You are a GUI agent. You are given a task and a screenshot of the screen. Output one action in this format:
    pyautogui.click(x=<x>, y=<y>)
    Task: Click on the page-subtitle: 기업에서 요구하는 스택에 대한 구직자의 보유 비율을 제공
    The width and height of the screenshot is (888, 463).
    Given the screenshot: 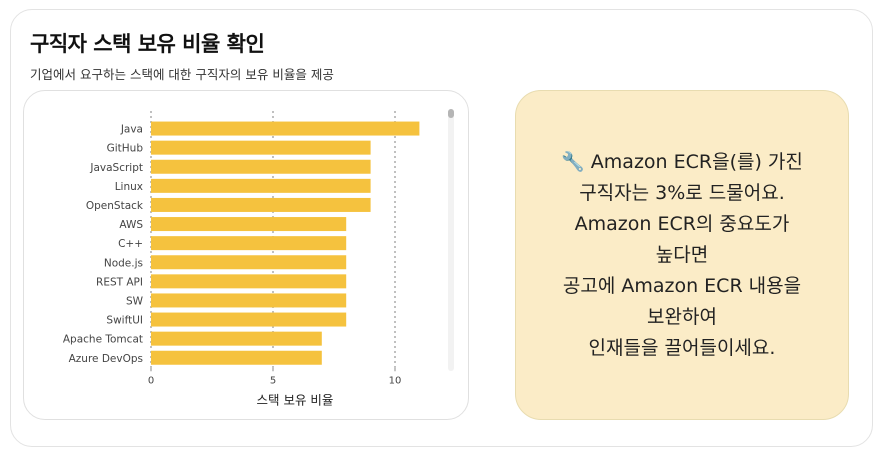 What is the action you would take?
    pyautogui.click(x=182, y=74)
    